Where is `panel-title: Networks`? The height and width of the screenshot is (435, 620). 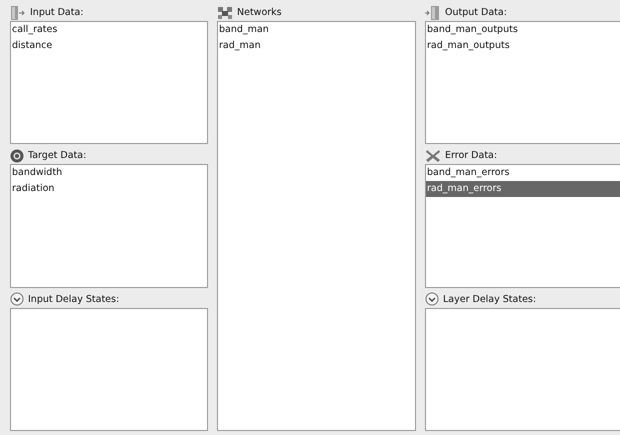
panel-title: Networks is located at coordinates (259, 12).